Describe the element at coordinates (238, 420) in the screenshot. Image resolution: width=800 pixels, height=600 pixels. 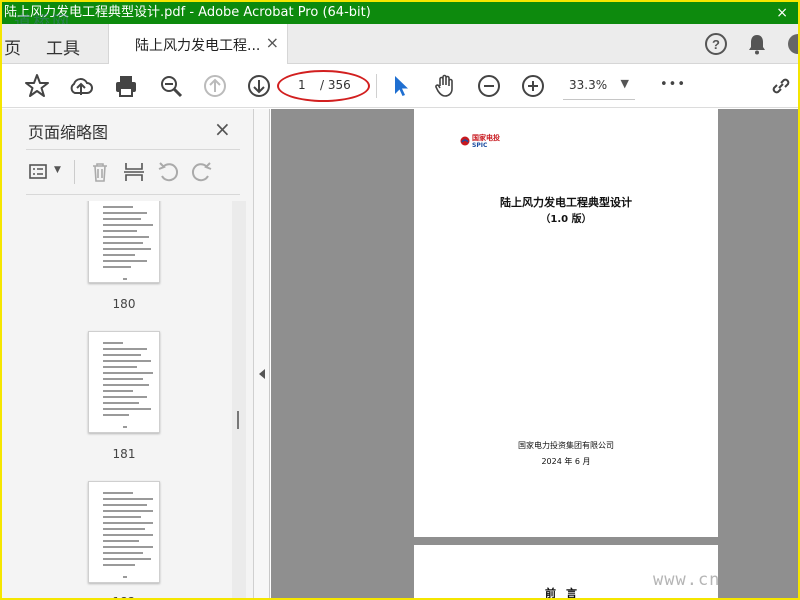
I see `scrollbar-grip` at that location.